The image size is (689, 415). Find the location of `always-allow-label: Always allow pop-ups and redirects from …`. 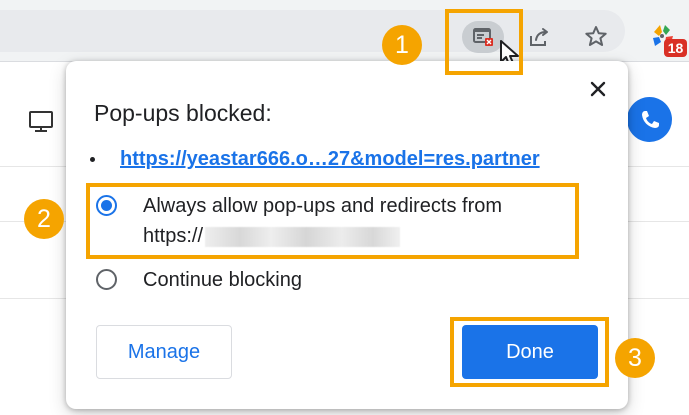

always-allow-label: Always allow pop-ups and redirects from … is located at coordinates (322, 221).